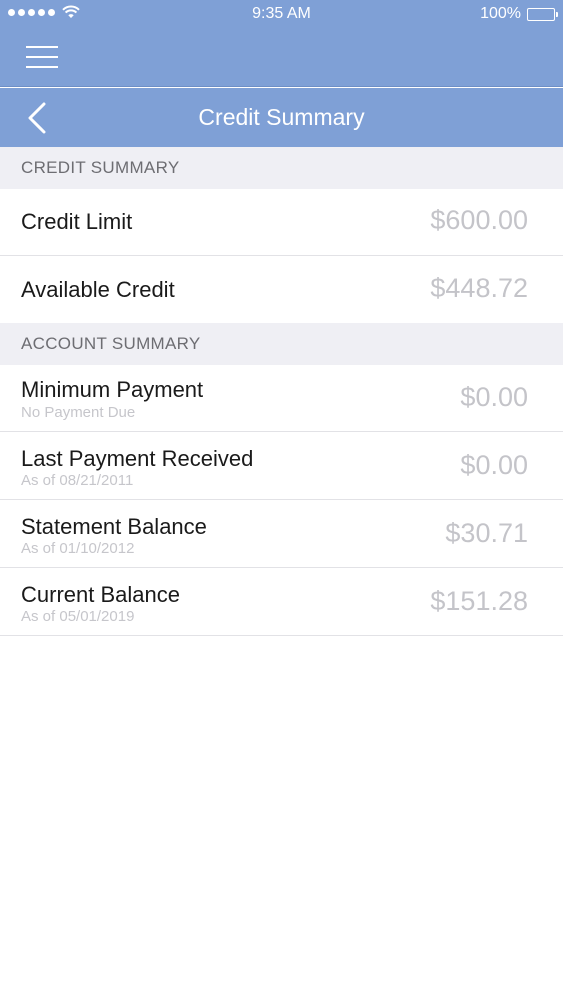  I want to click on status-bar: 9:35 AM 100%, so click(281, 14).